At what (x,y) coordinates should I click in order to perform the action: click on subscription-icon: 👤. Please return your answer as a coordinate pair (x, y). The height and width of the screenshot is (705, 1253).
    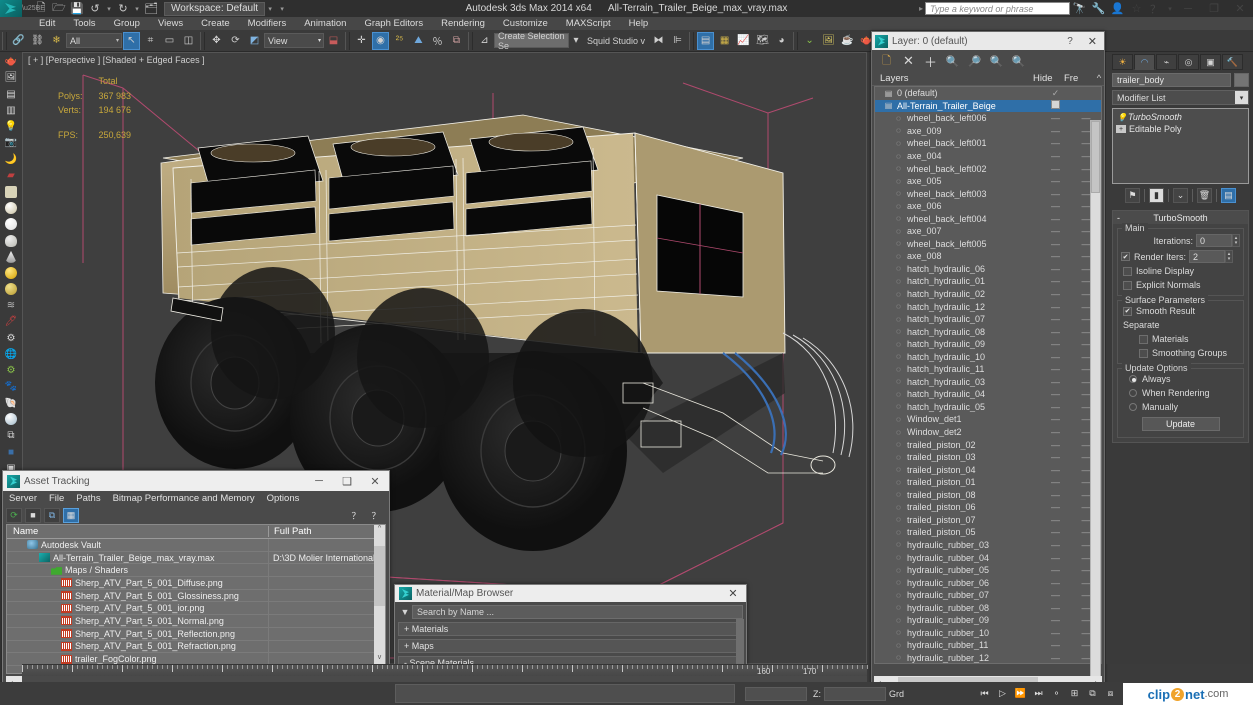
    Looking at the image, I should click on (1117, 8).